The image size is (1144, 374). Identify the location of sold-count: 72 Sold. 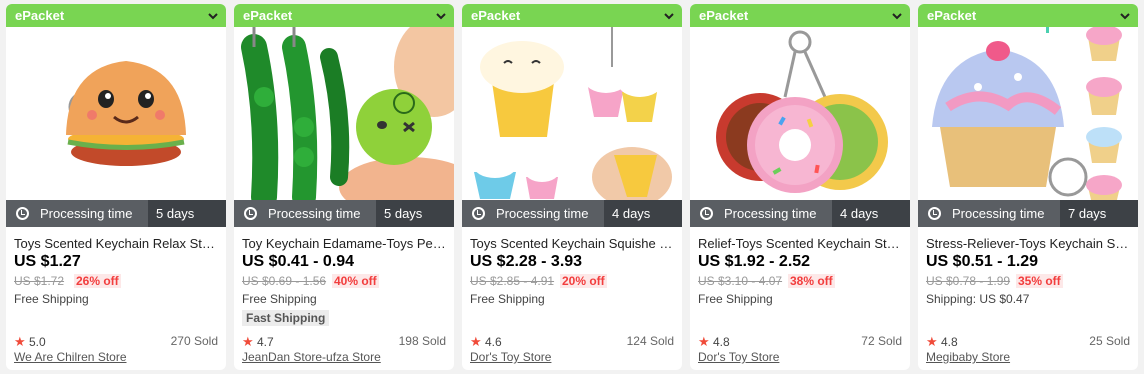
(881, 341).